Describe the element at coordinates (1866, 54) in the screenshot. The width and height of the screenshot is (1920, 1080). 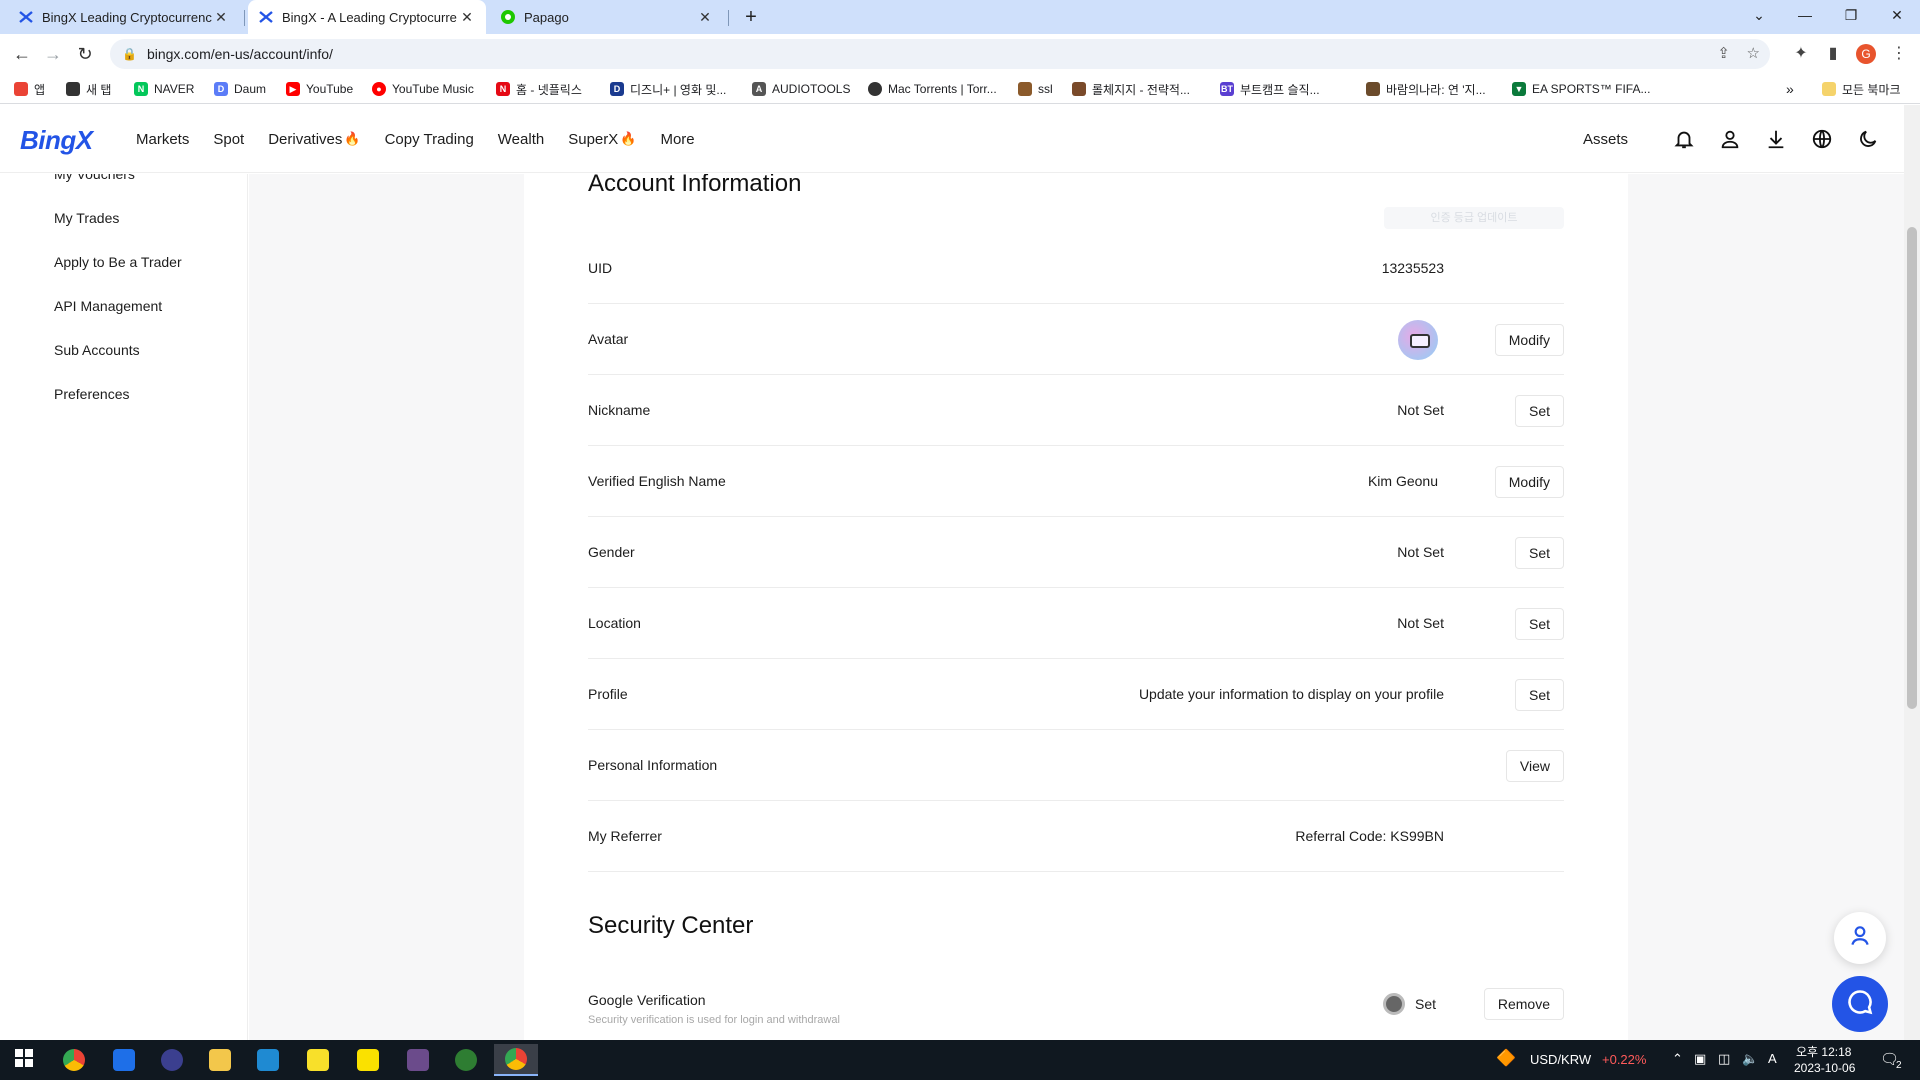
I see `profile-avatar: G` at that location.